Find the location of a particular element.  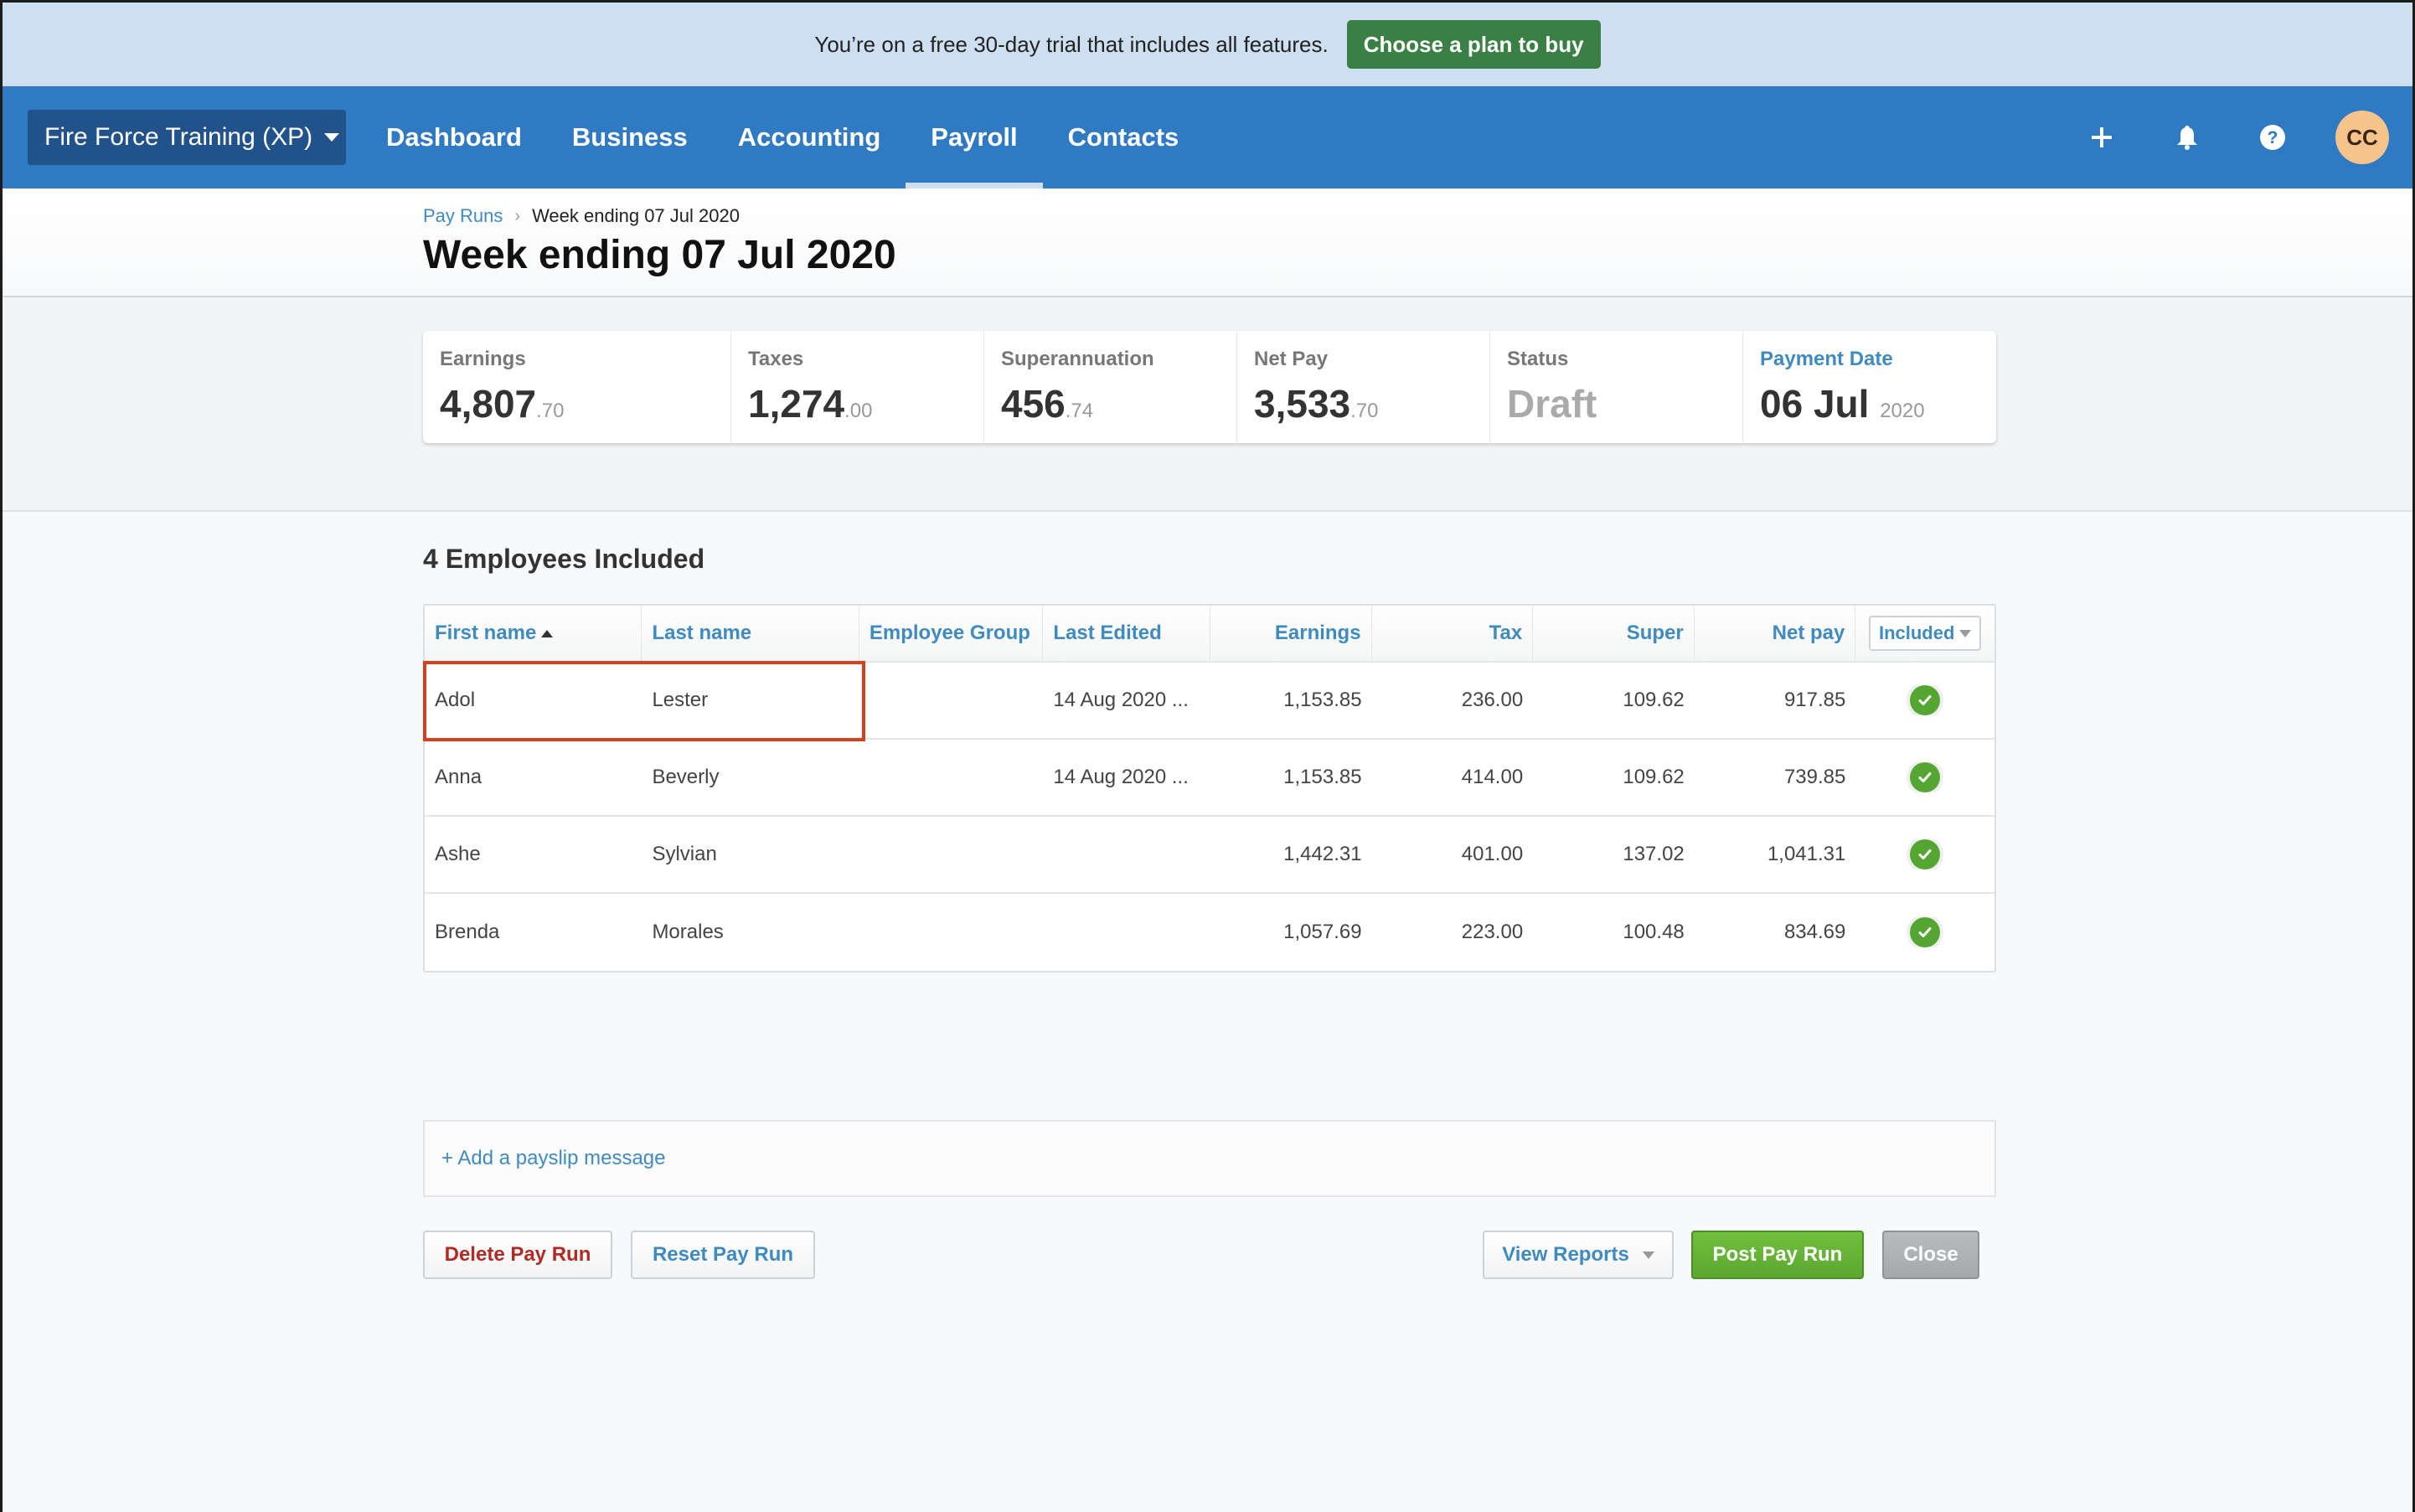

payment-day-month: 06 Jul is located at coordinates (1815, 404).